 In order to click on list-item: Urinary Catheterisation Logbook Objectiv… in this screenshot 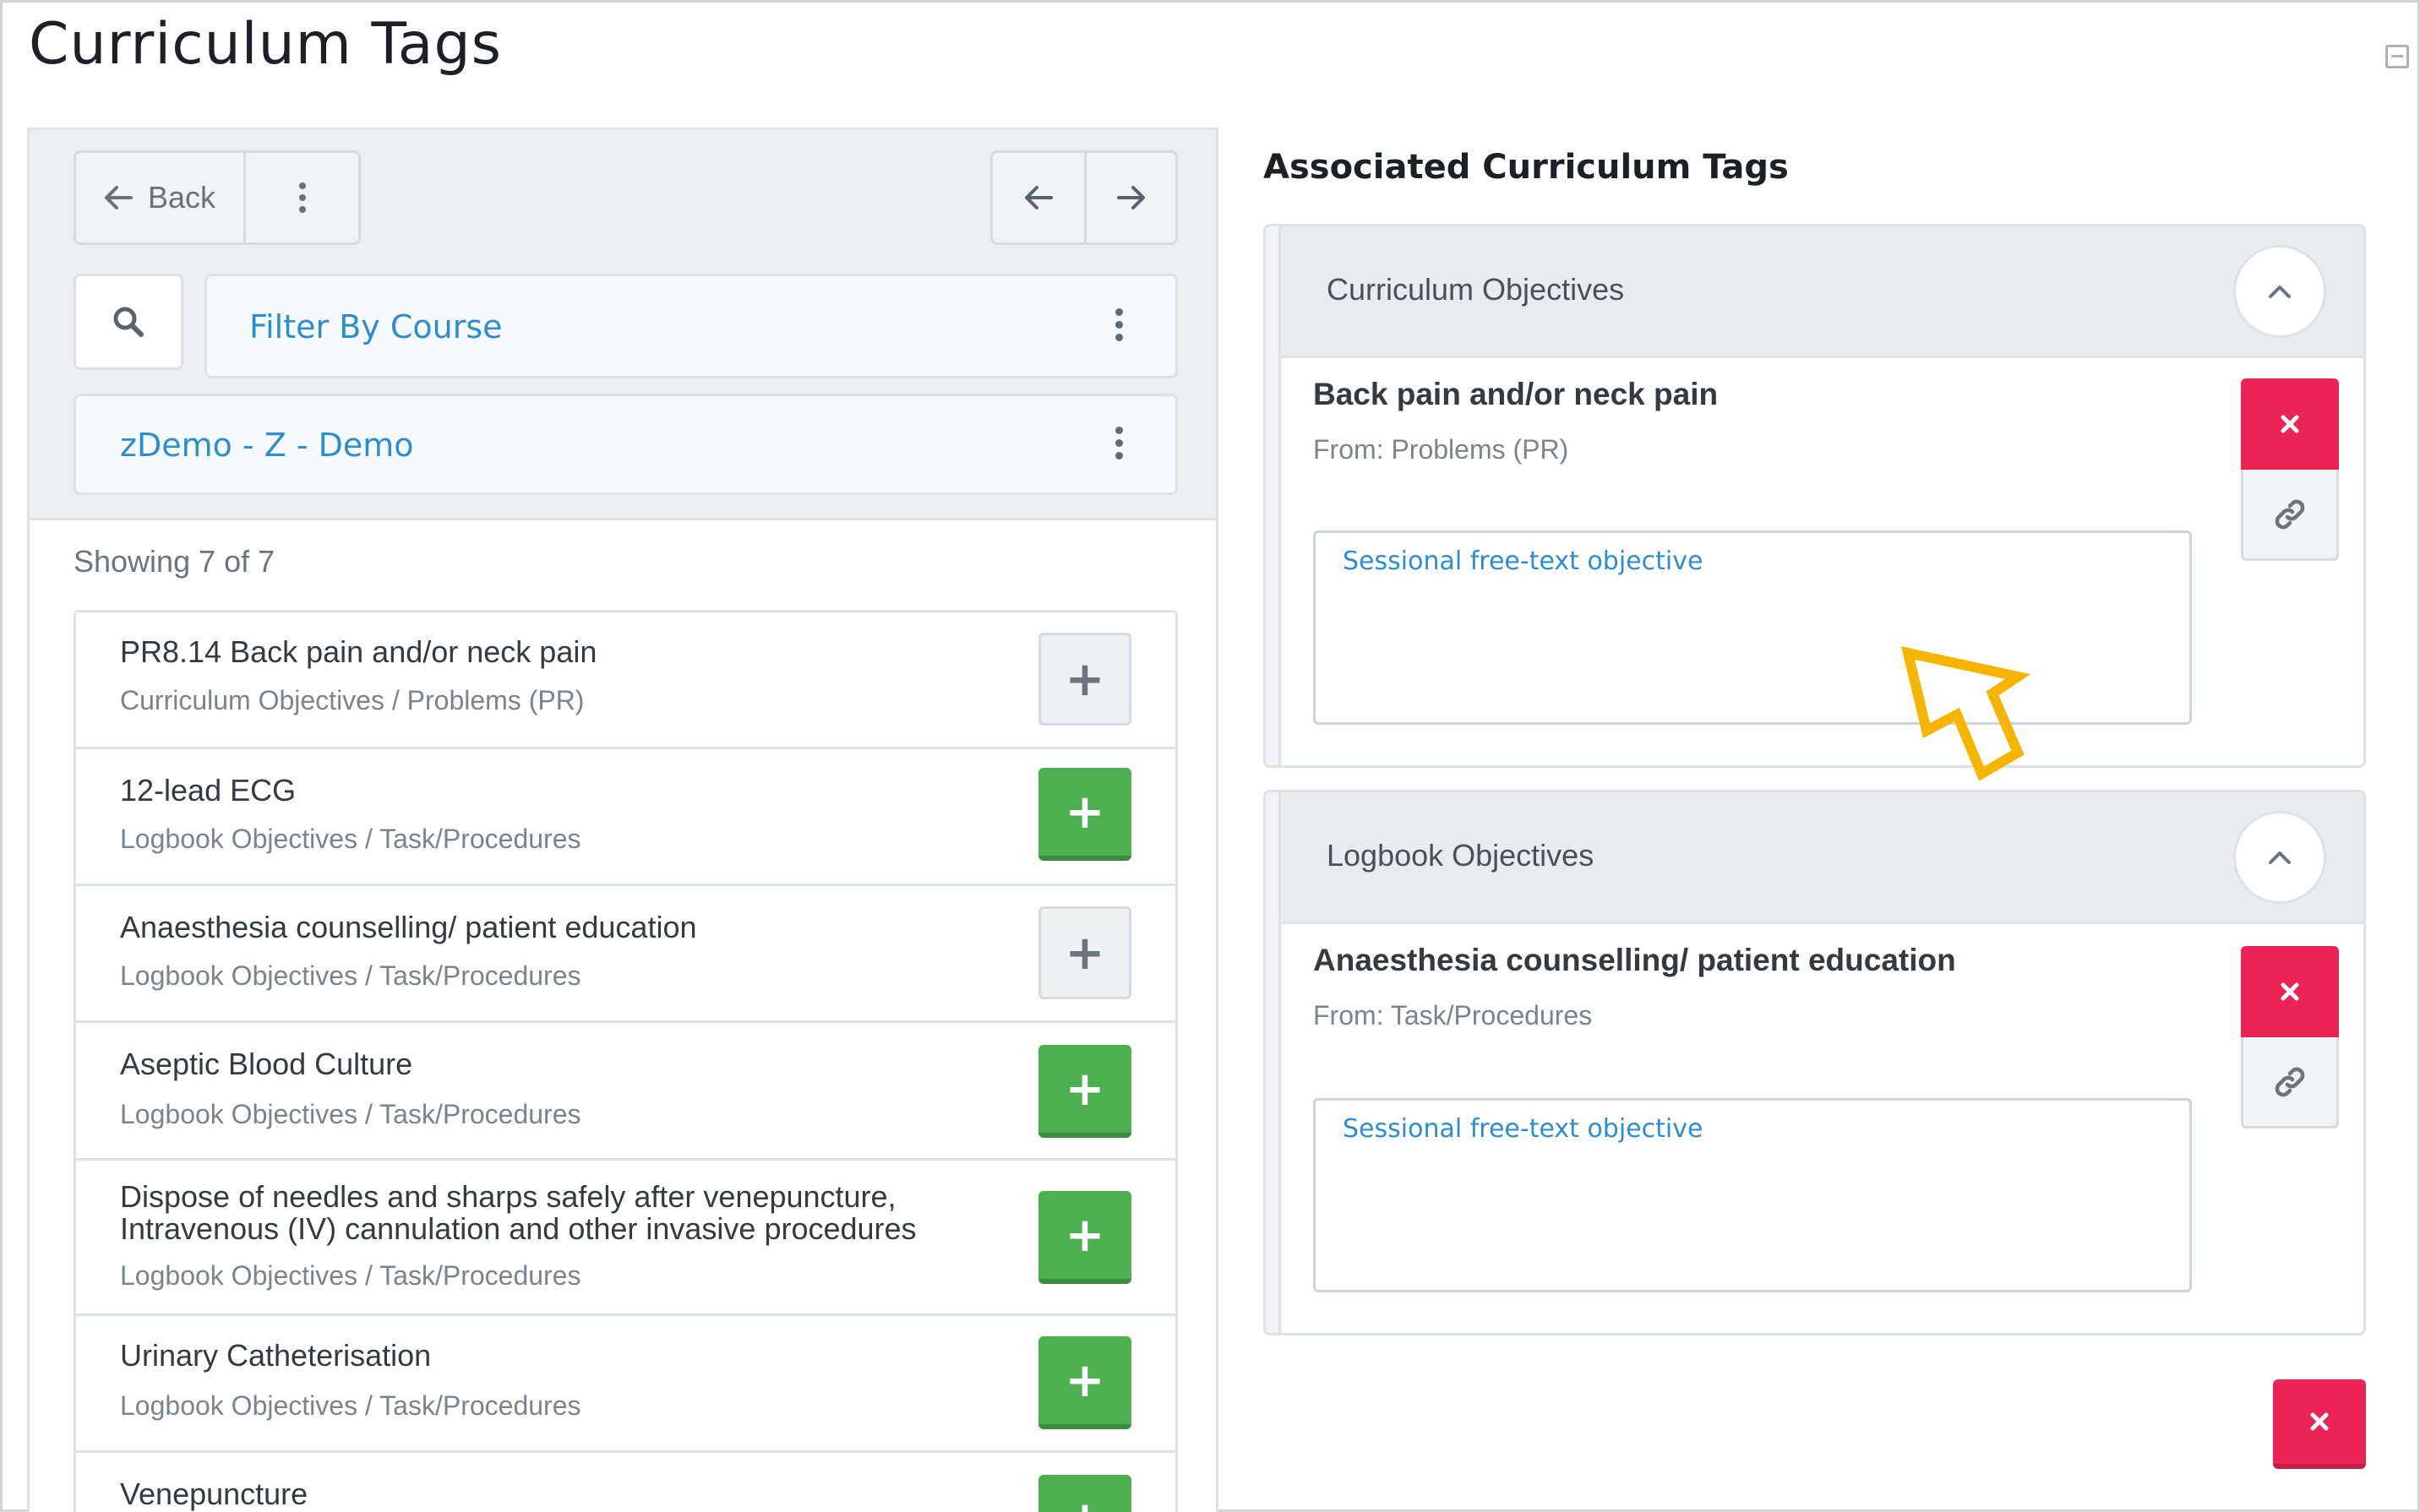, I will do `click(625, 1384)`.